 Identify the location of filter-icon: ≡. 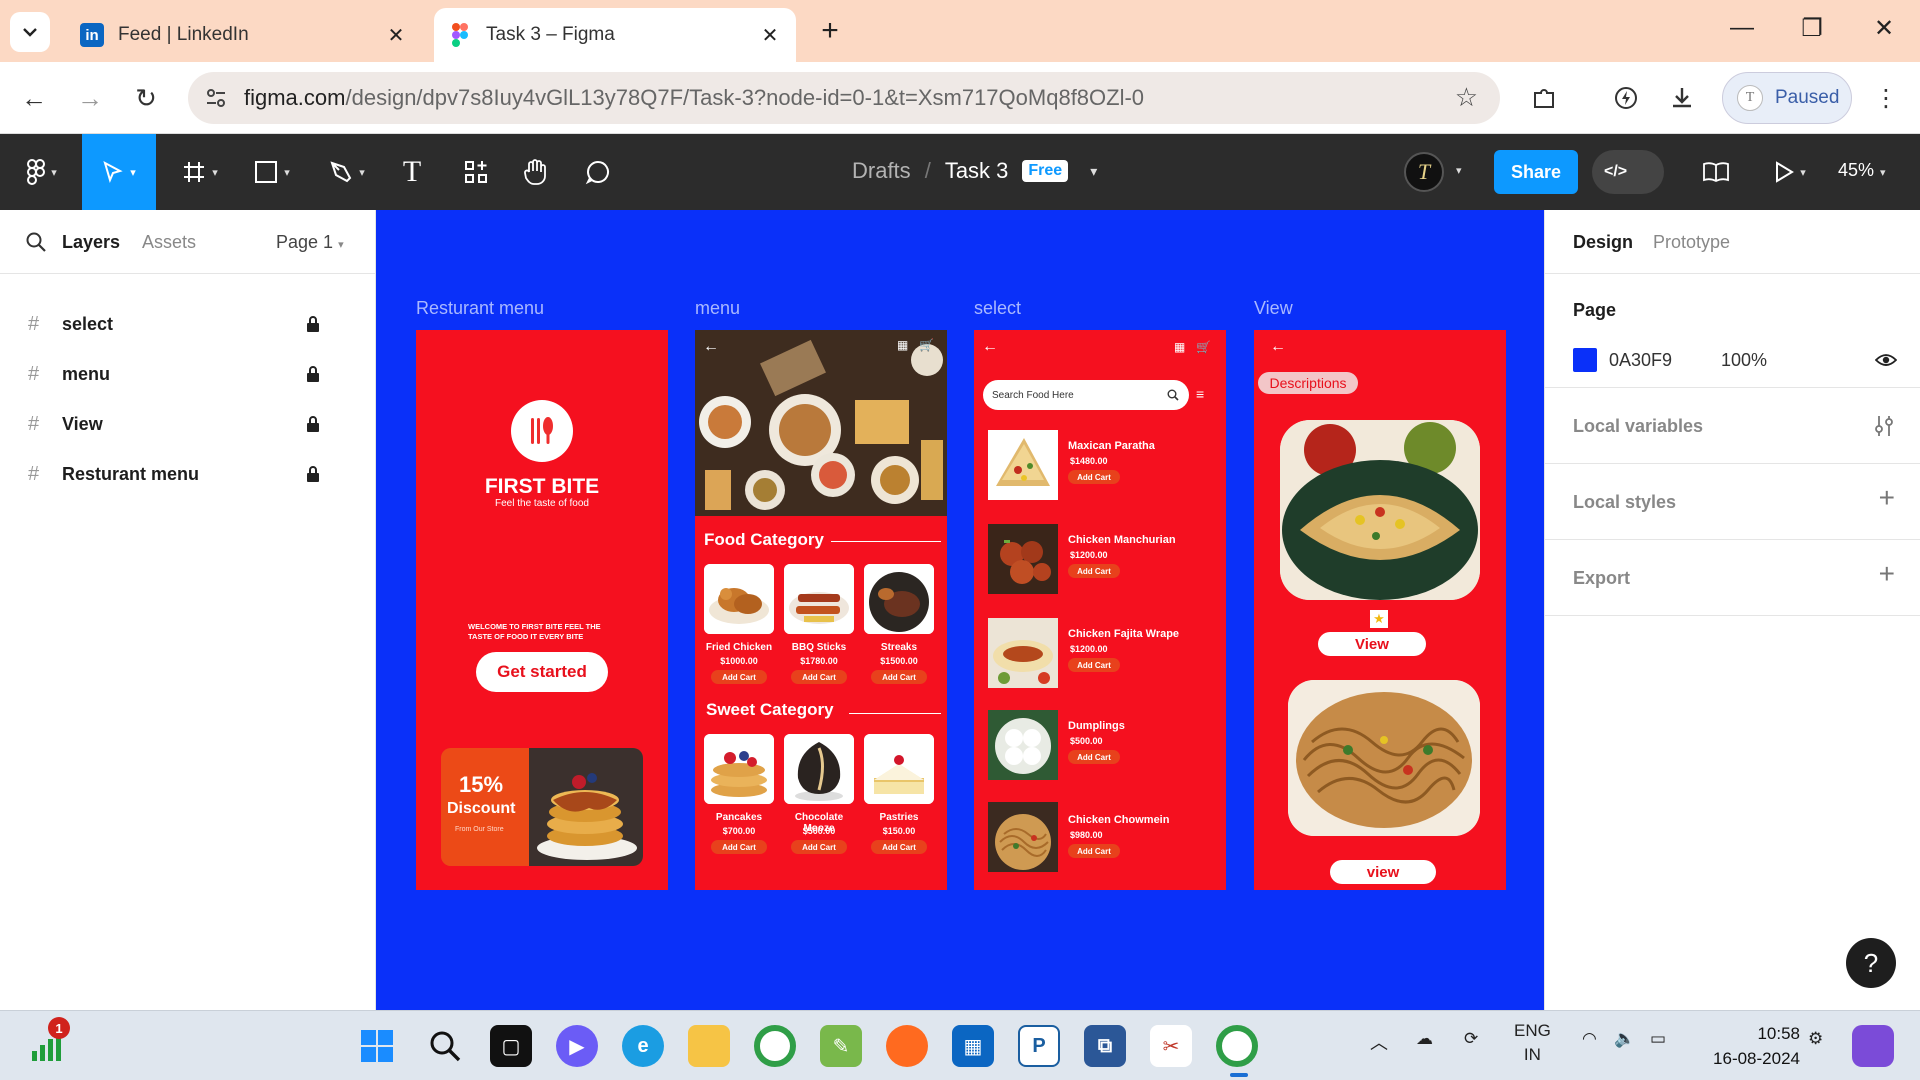
(1200, 394).